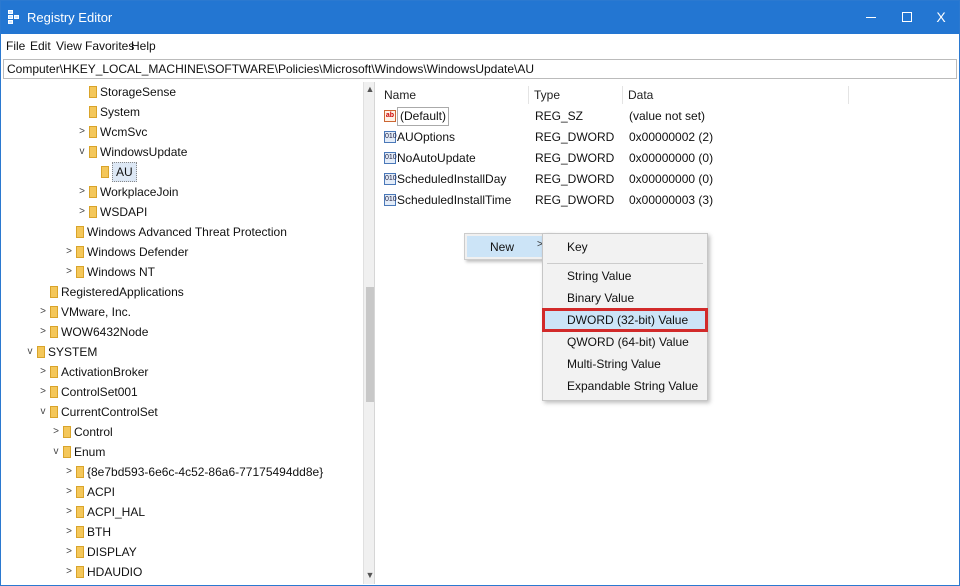 This screenshot has height=586, width=960. What do you see at coordinates (559, 116) in the screenshot?
I see `value-type: REG_SZ` at bounding box center [559, 116].